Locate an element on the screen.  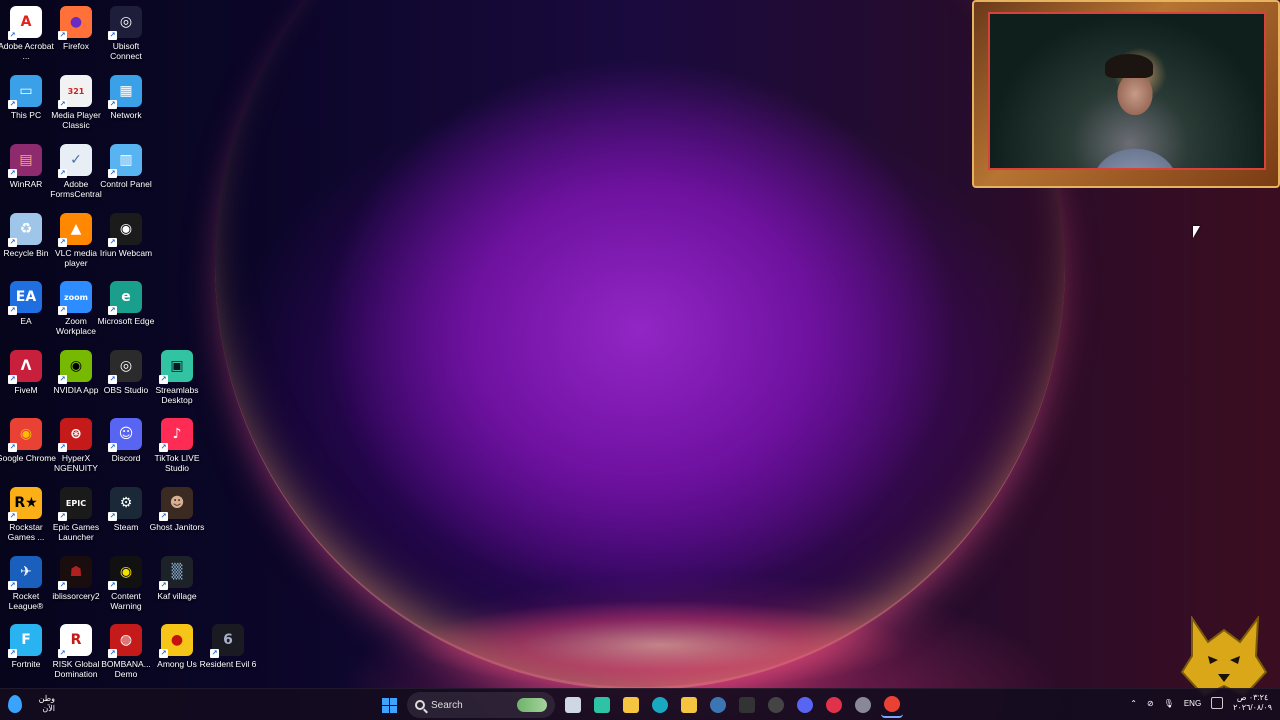
desktop-icon: ▭ ↗ This PC is located at coordinates (26, 97).